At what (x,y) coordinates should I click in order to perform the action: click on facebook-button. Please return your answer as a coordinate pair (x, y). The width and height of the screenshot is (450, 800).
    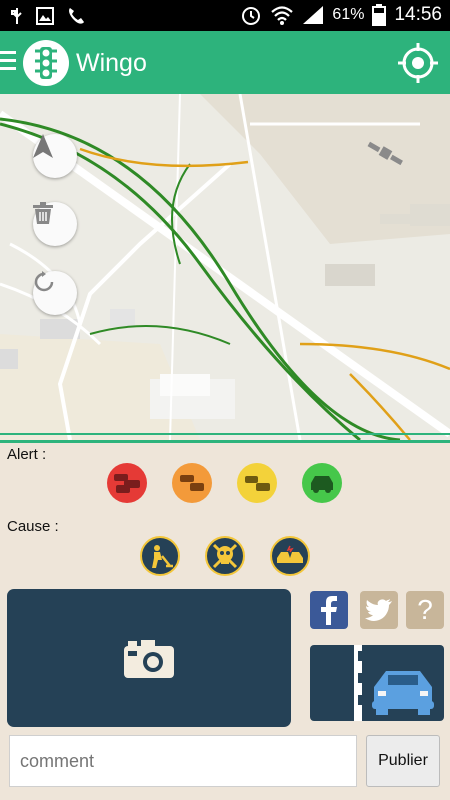
    Looking at the image, I should click on (329, 610).